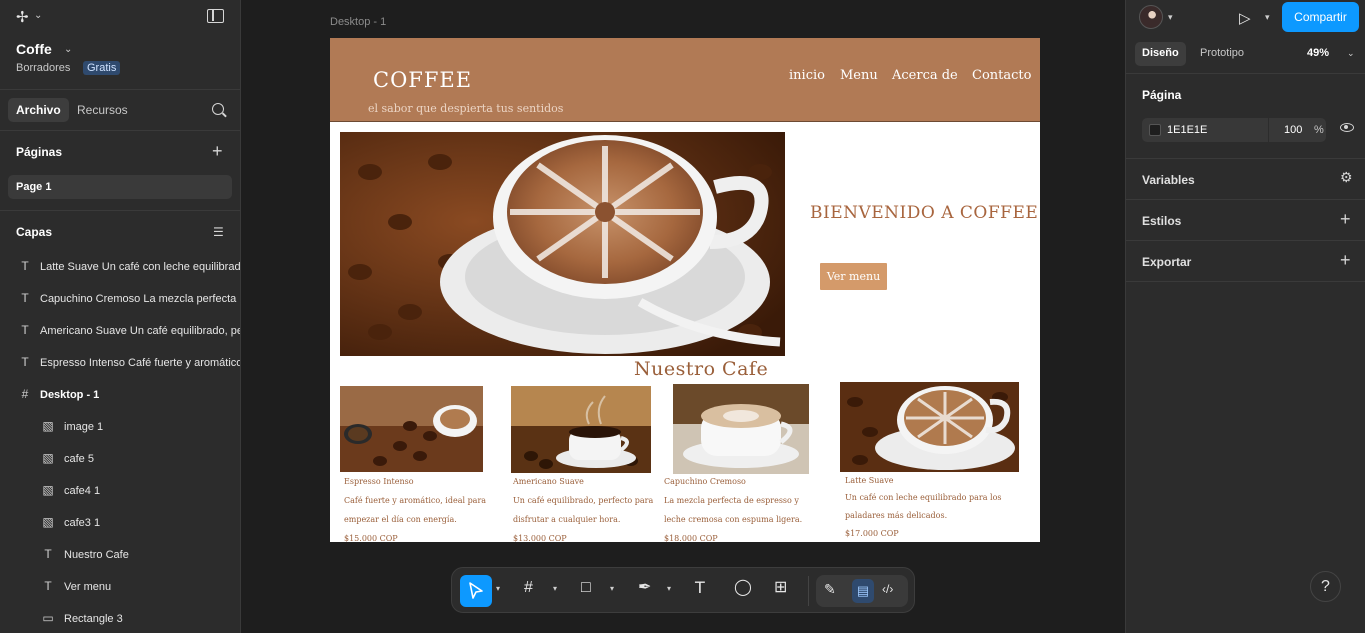  What do you see at coordinates (93, 619) in the screenshot?
I see `layer-label: Rectangle 3` at bounding box center [93, 619].